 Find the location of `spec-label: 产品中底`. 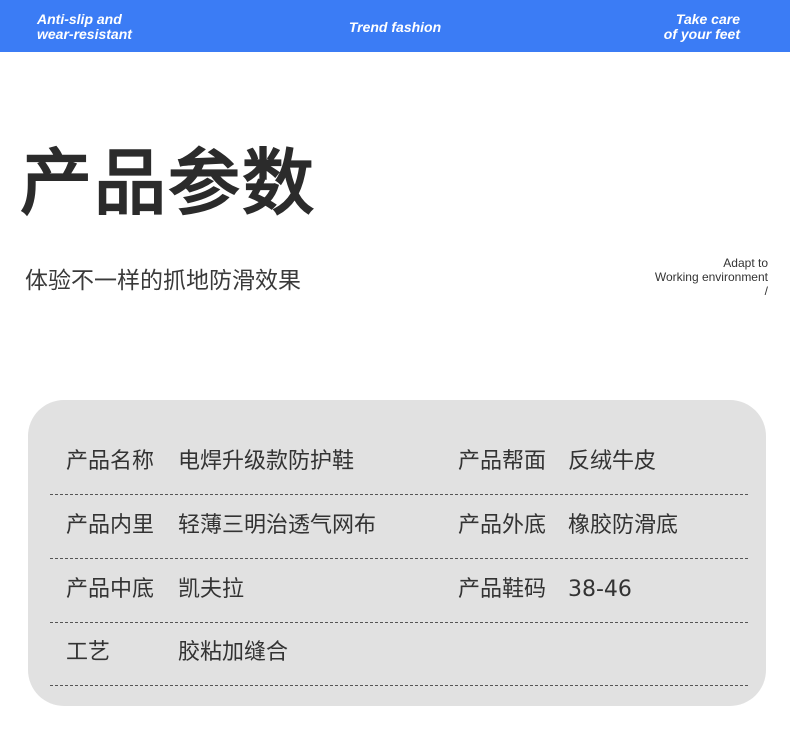

spec-label: 产品中底 is located at coordinates (110, 589).